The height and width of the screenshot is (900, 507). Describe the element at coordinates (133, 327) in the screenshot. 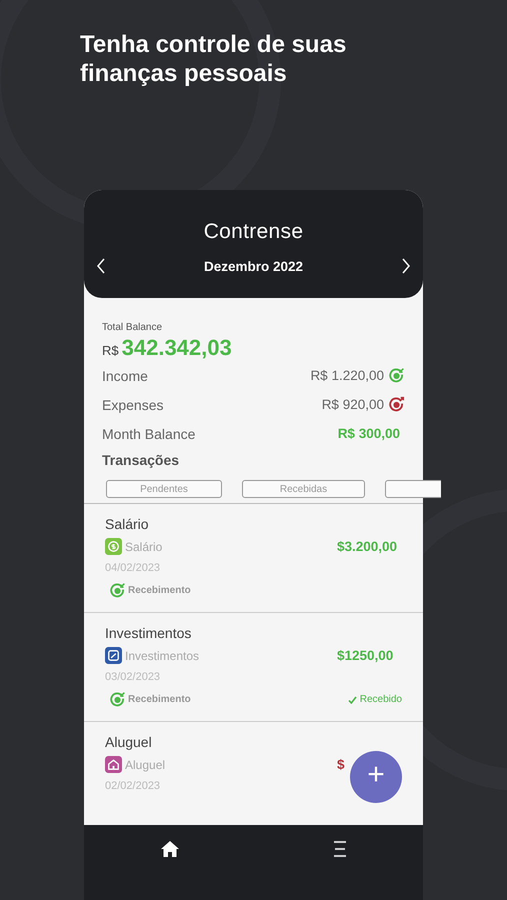

I see `total-balance-label: Total Balance` at that location.